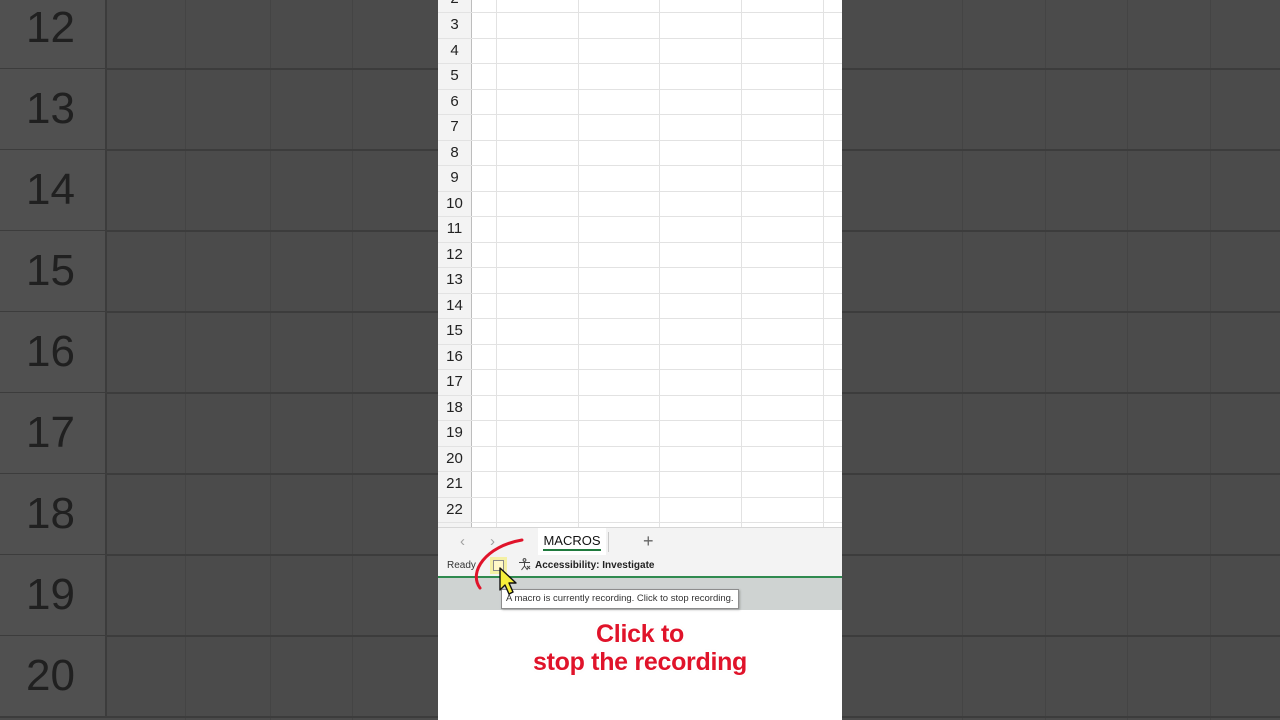  I want to click on bg-row-number: 19, so click(50, 594).